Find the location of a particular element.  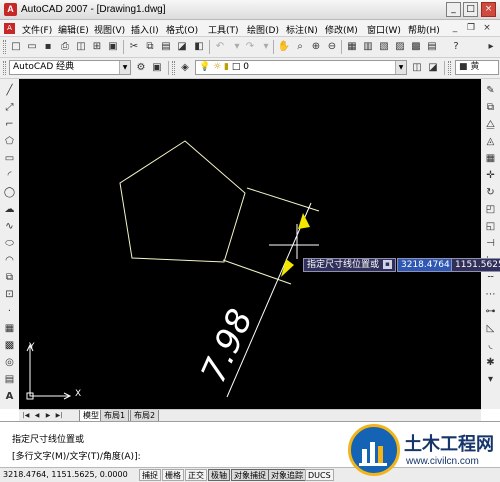

sheet-set-icon: ▨ is located at coordinates (400, 47).